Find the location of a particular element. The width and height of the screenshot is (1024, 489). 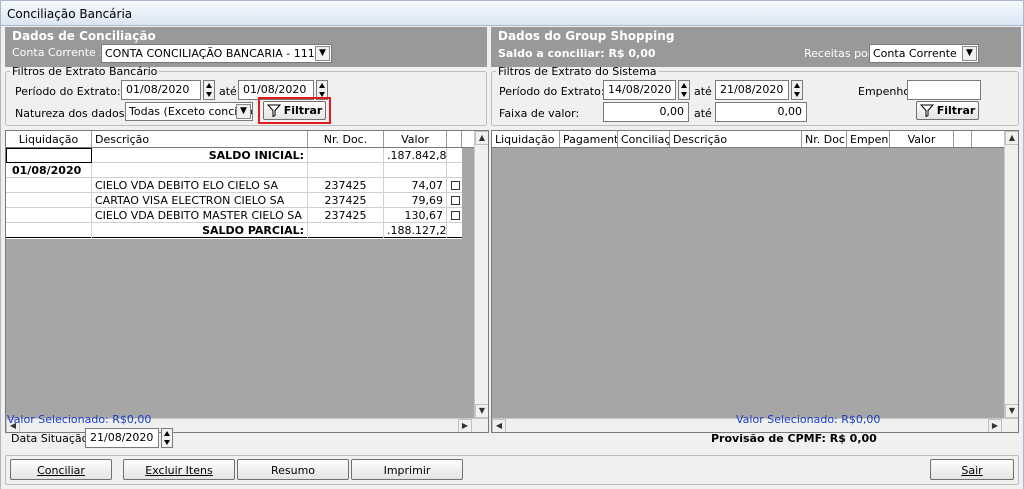

right-period-from-spinner is located at coordinates (684, 90).